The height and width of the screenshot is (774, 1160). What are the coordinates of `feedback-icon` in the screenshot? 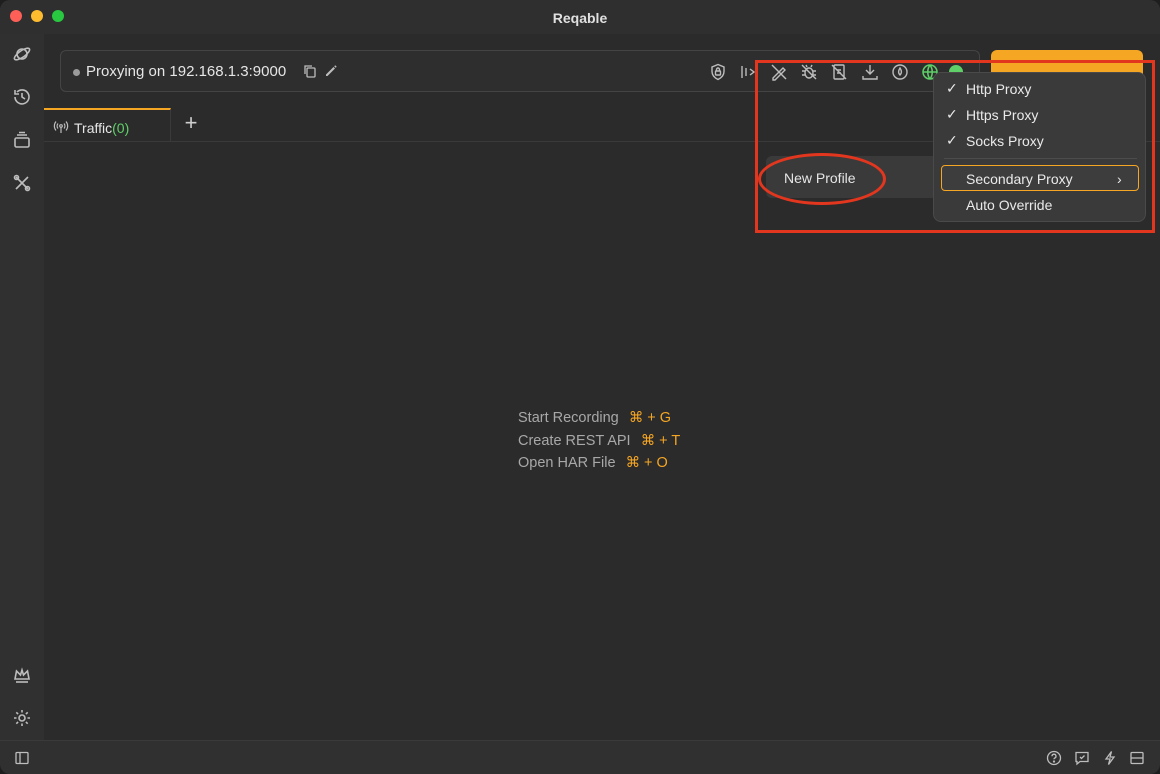 It's located at (1082, 758).